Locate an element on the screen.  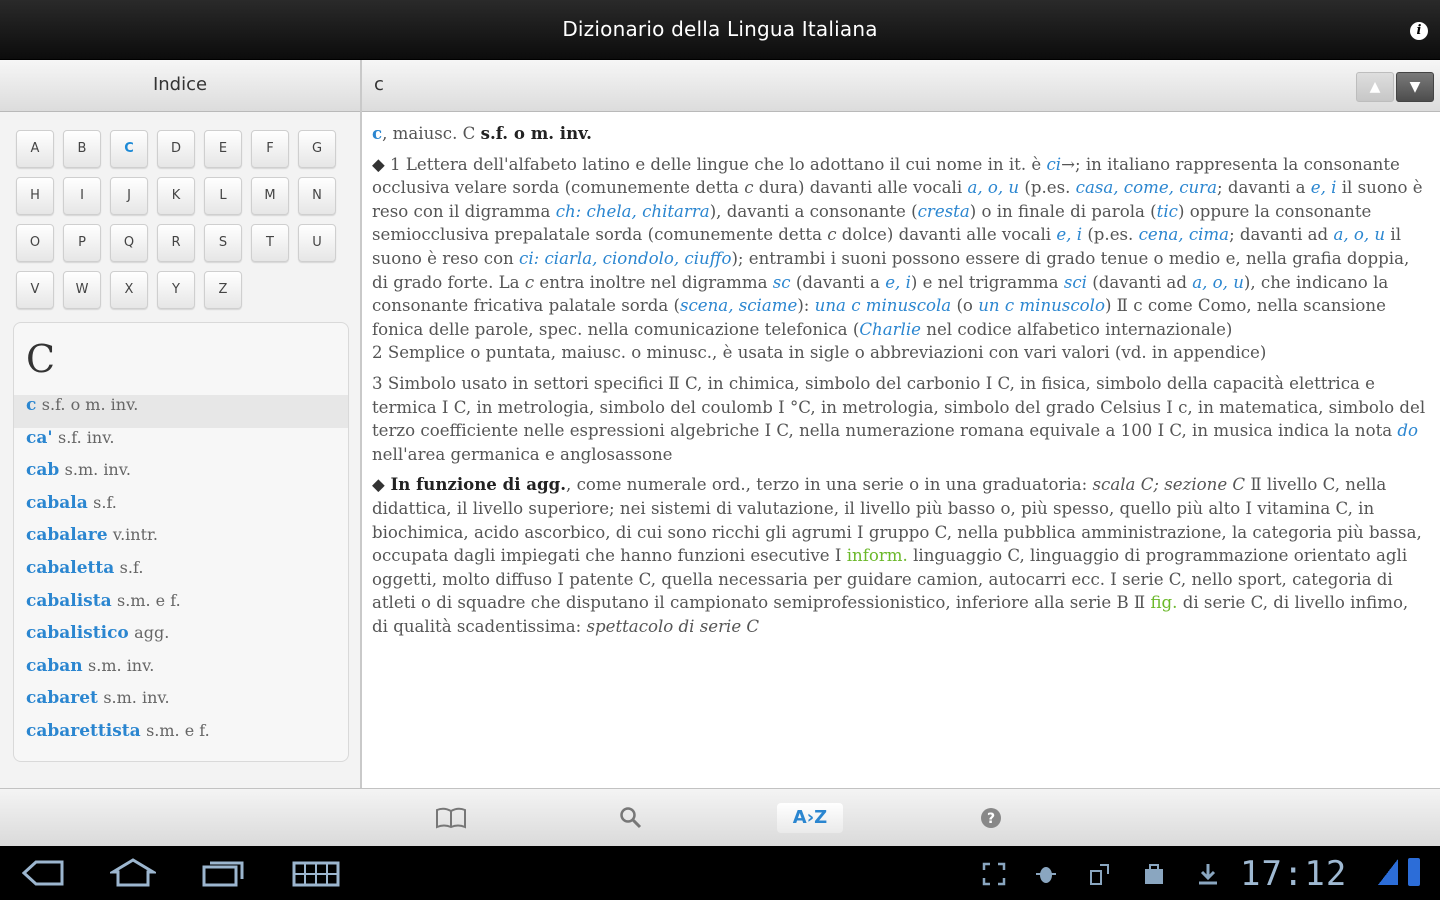
list-item: cabalare v.intr. is located at coordinates (181, 541).